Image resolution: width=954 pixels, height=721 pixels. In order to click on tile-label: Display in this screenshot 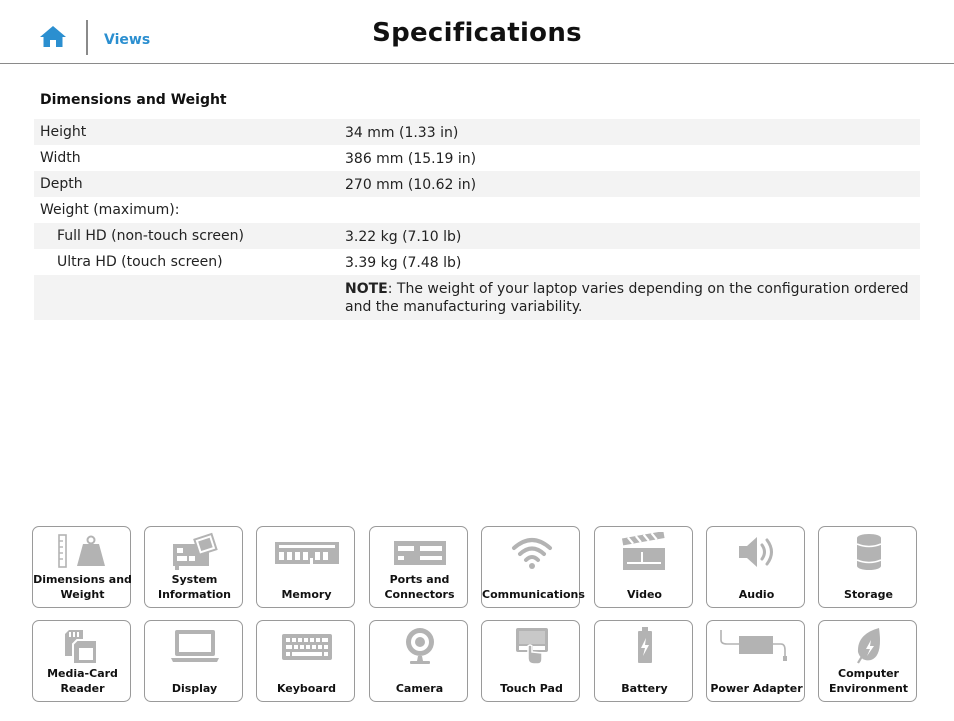, I will do `click(194, 688)`.